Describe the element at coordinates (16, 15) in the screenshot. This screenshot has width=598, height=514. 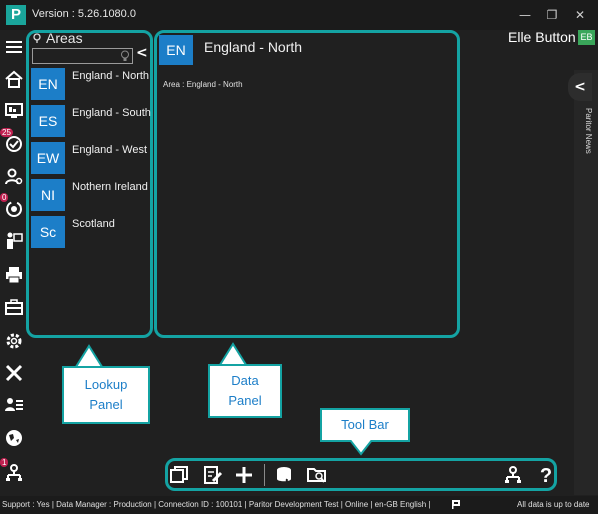
I see `app-logo: P` at that location.